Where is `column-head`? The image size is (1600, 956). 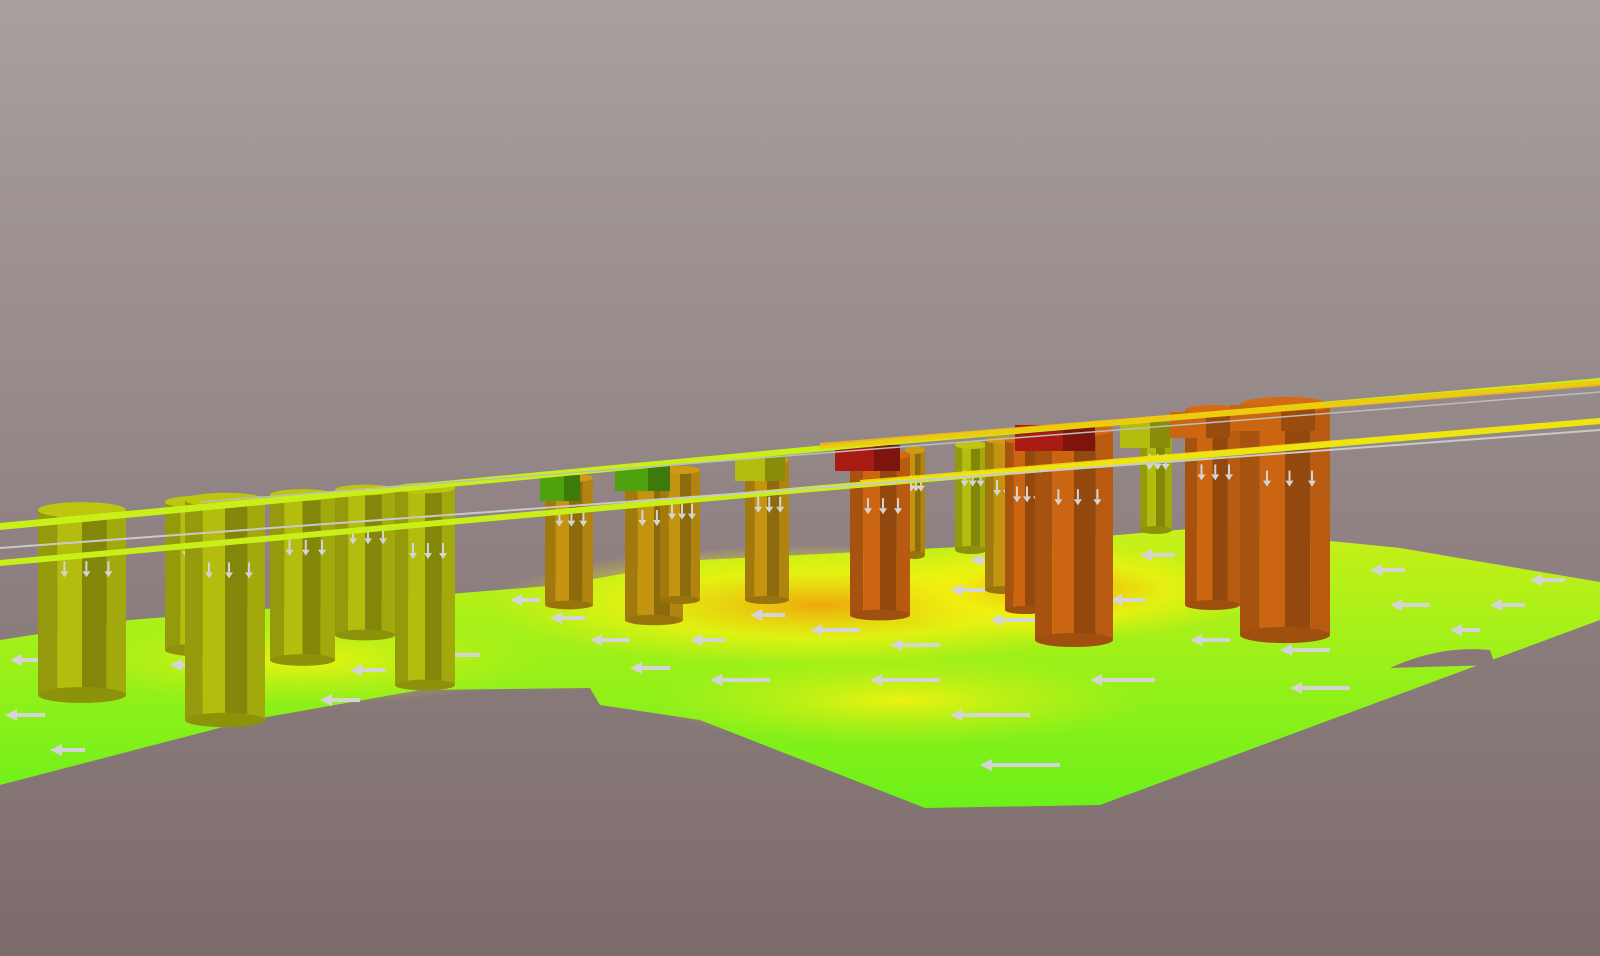 column-head is located at coordinates (560, 488).